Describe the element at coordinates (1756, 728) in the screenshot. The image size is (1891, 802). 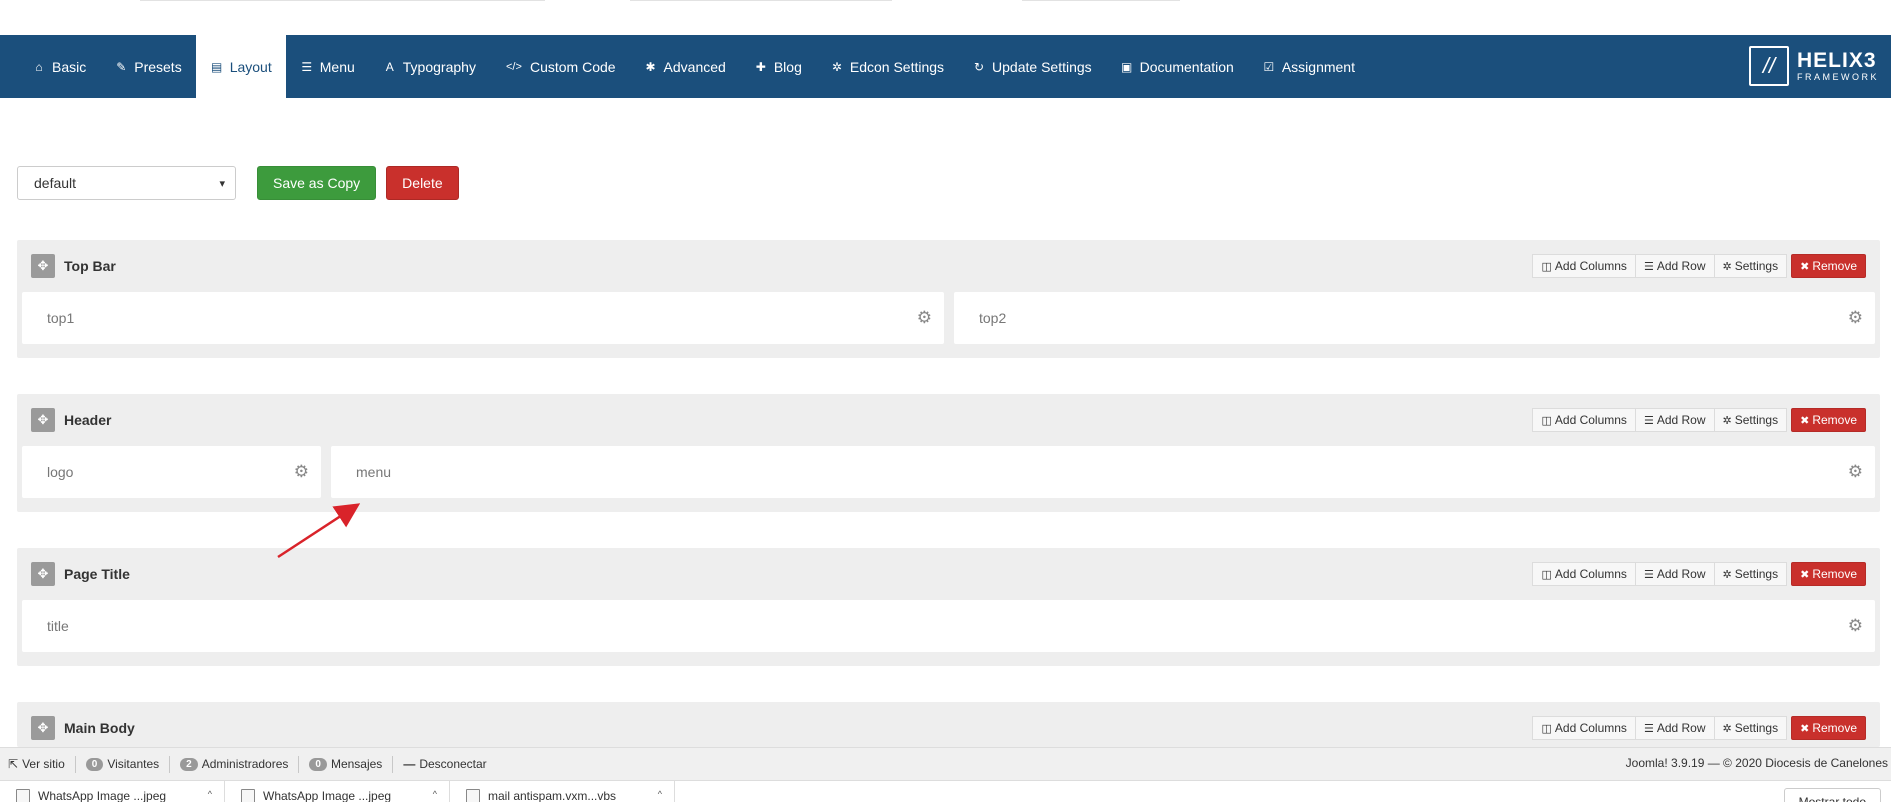
I see `action-label: Settings` at that location.